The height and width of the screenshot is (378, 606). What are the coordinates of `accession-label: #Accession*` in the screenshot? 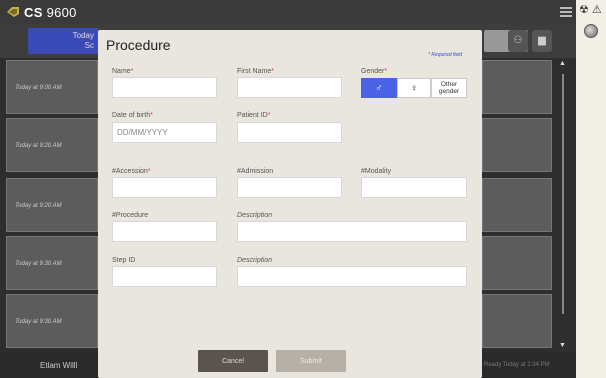 It's located at (131, 171).